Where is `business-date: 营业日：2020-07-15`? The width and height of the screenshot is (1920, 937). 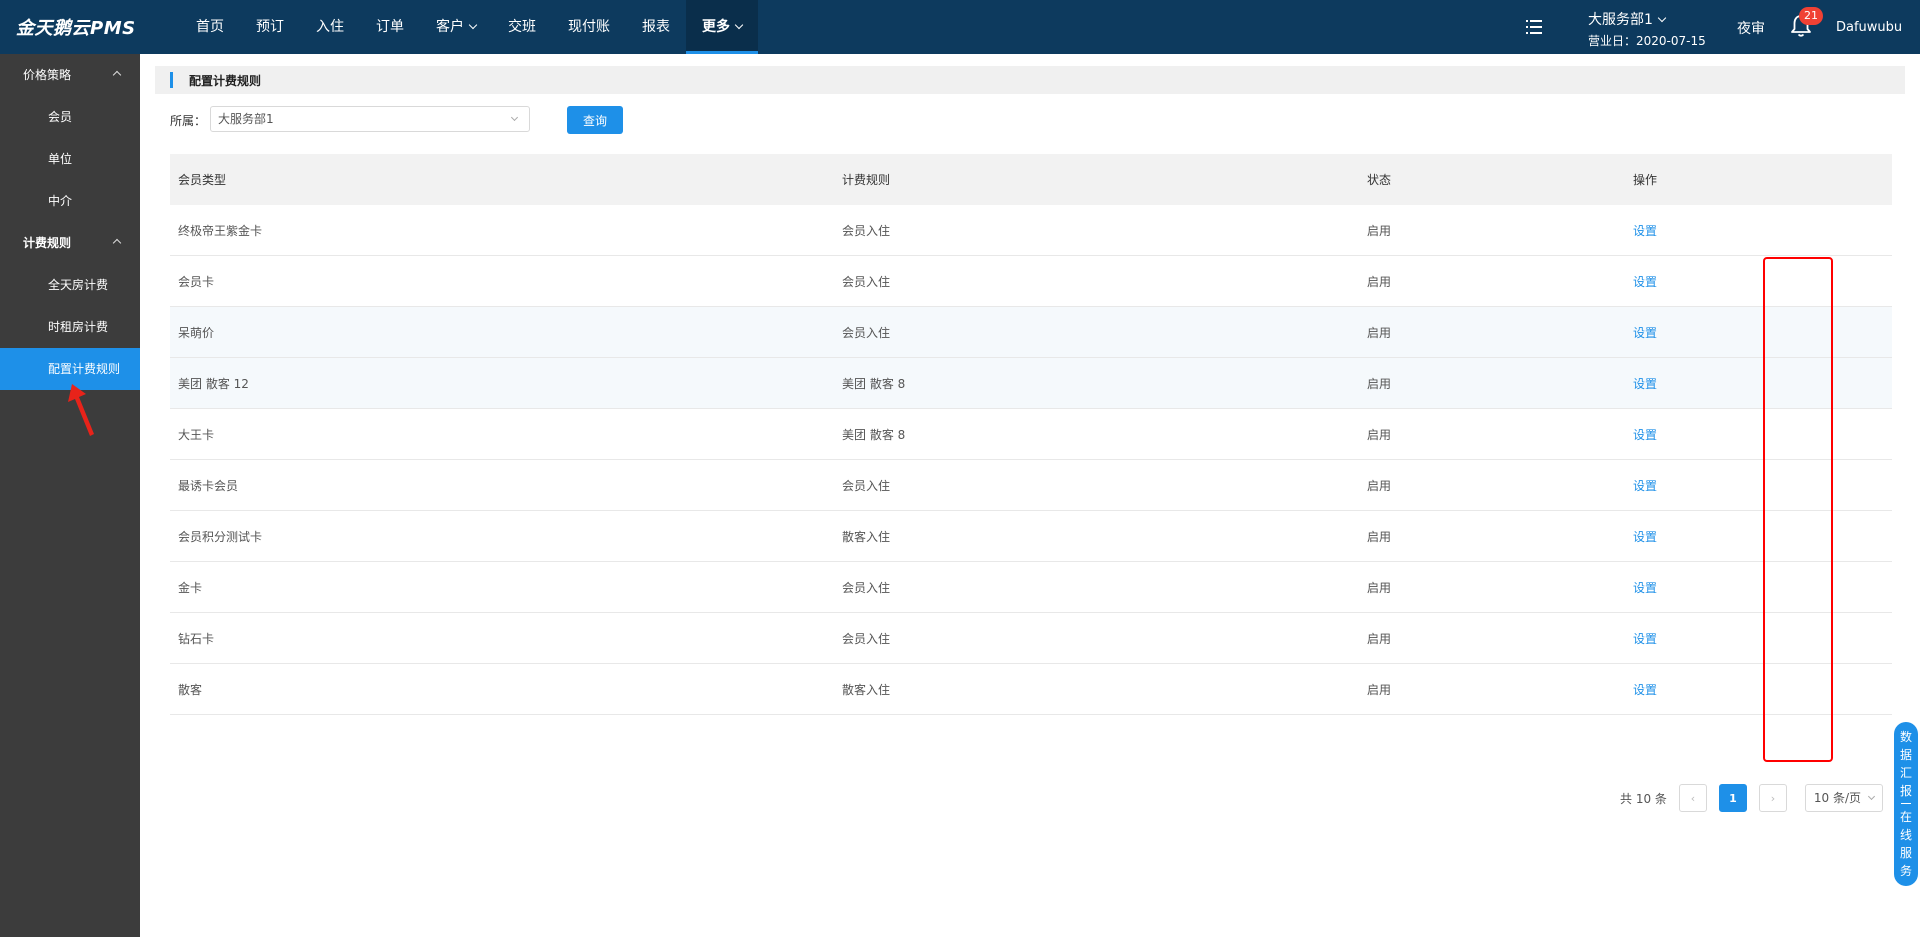 business-date: 营业日：2020-07-15 is located at coordinates (1647, 41).